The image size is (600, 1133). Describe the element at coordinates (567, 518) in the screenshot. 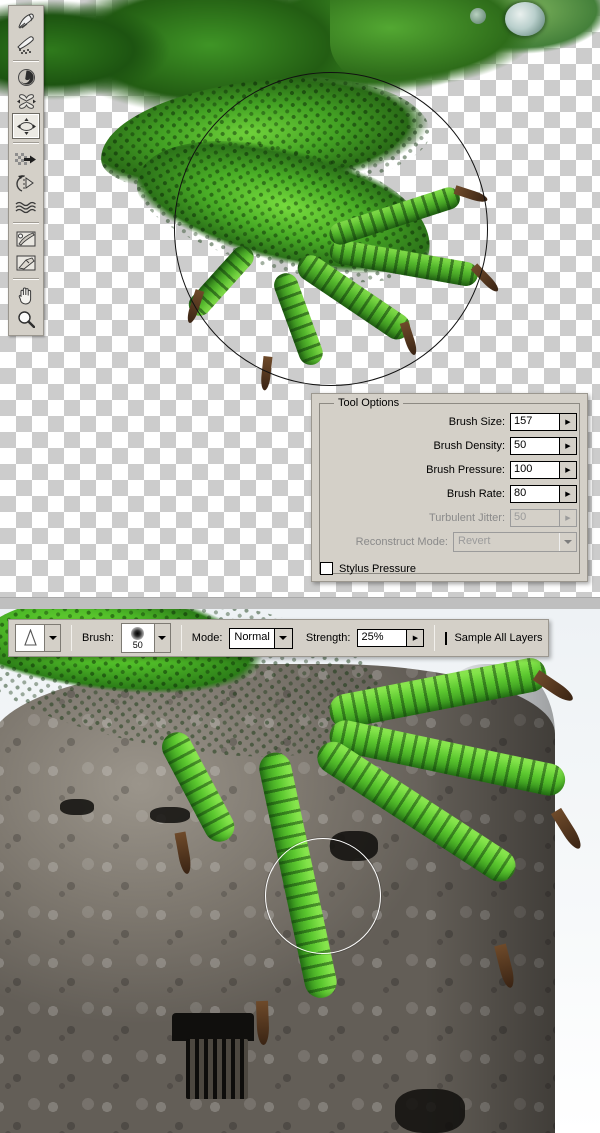

I see `turbulent-jitter-stepper-icon: ▶` at that location.